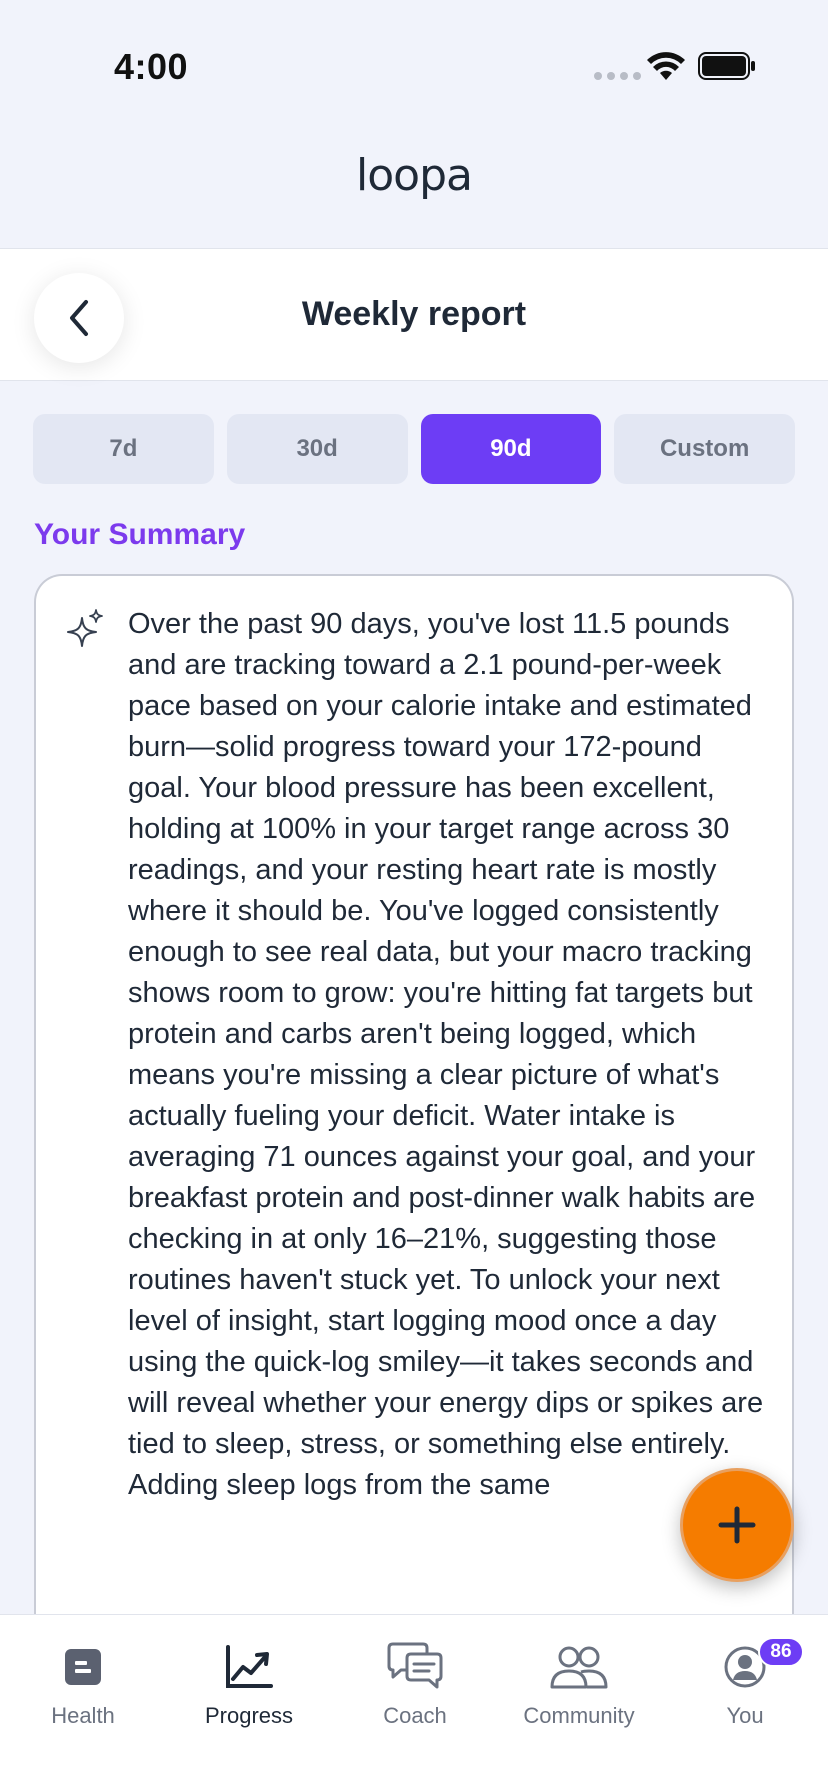  What do you see at coordinates (579, 1667) in the screenshot?
I see `people-icon` at bounding box center [579, 1667].